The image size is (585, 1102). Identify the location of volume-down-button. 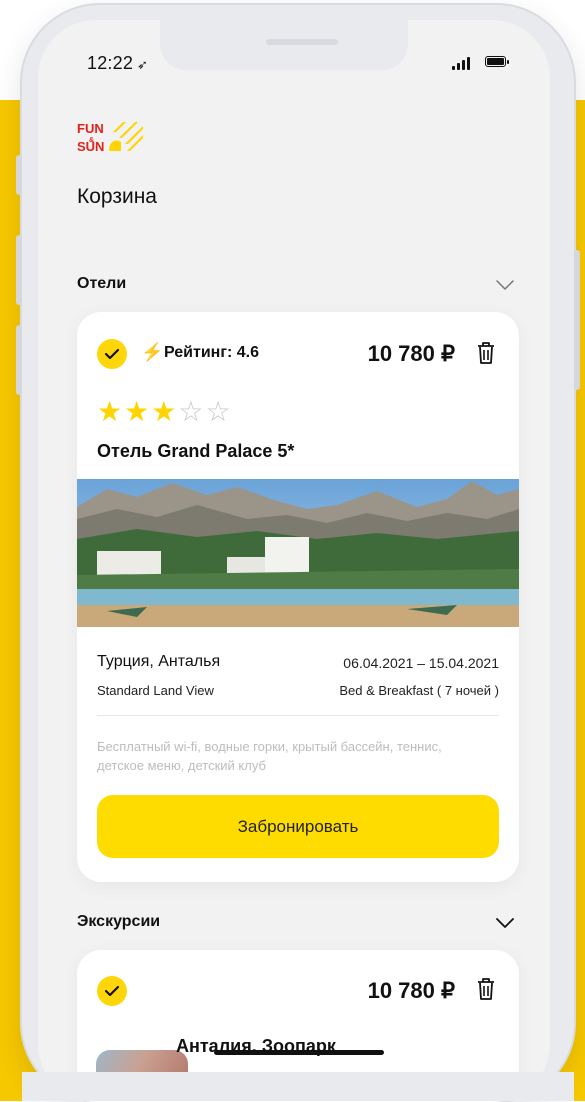
(19, 360).